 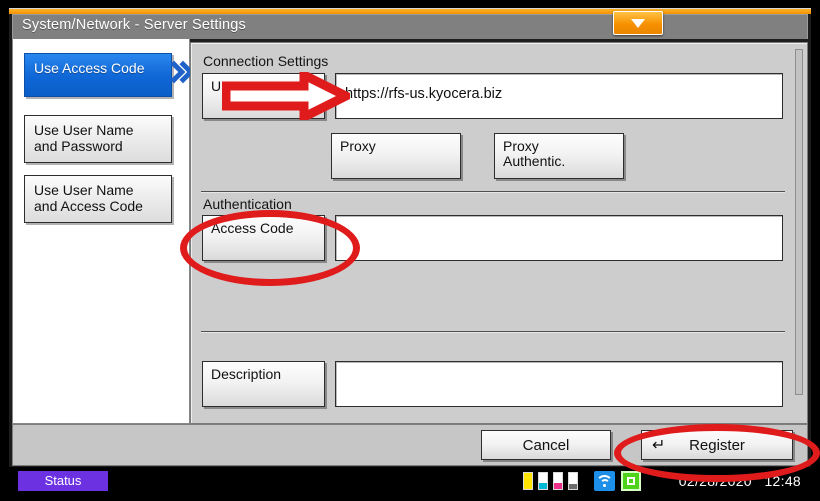 What do you see at coordinates (534, 153) in the screenshot?
I see `proxy-authentic-button-label: Proxy Authentic.` at bounding box center [534, 153].